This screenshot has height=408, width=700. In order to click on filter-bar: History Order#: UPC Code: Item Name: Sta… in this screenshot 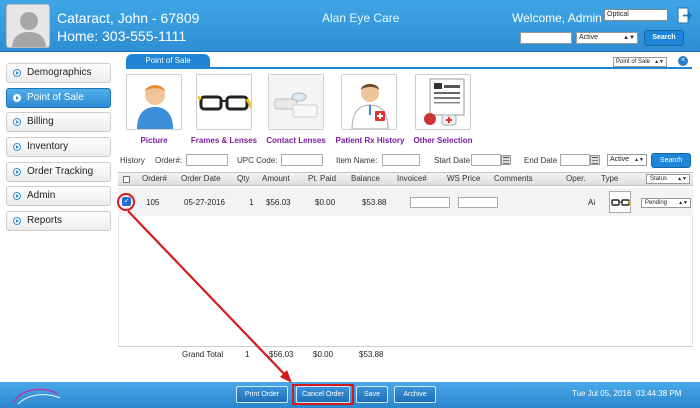, I will do `click(408, 162)`.